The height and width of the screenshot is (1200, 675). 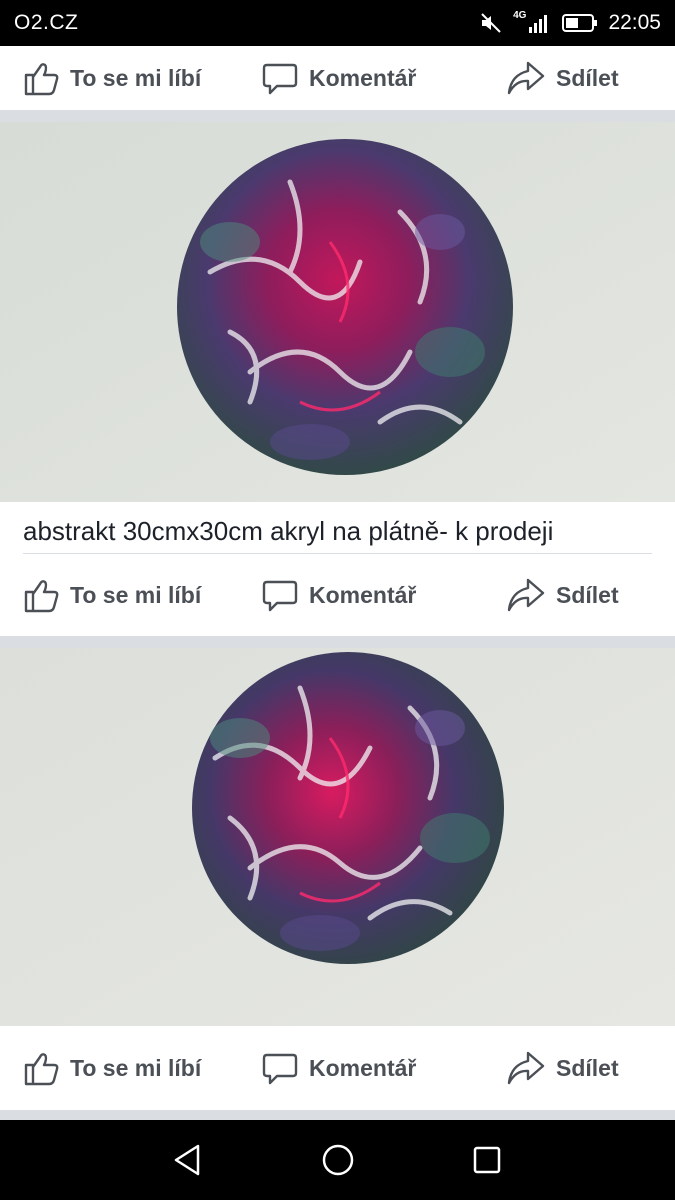 I want to click on navigation-bar, so click(x=337, y=1160).